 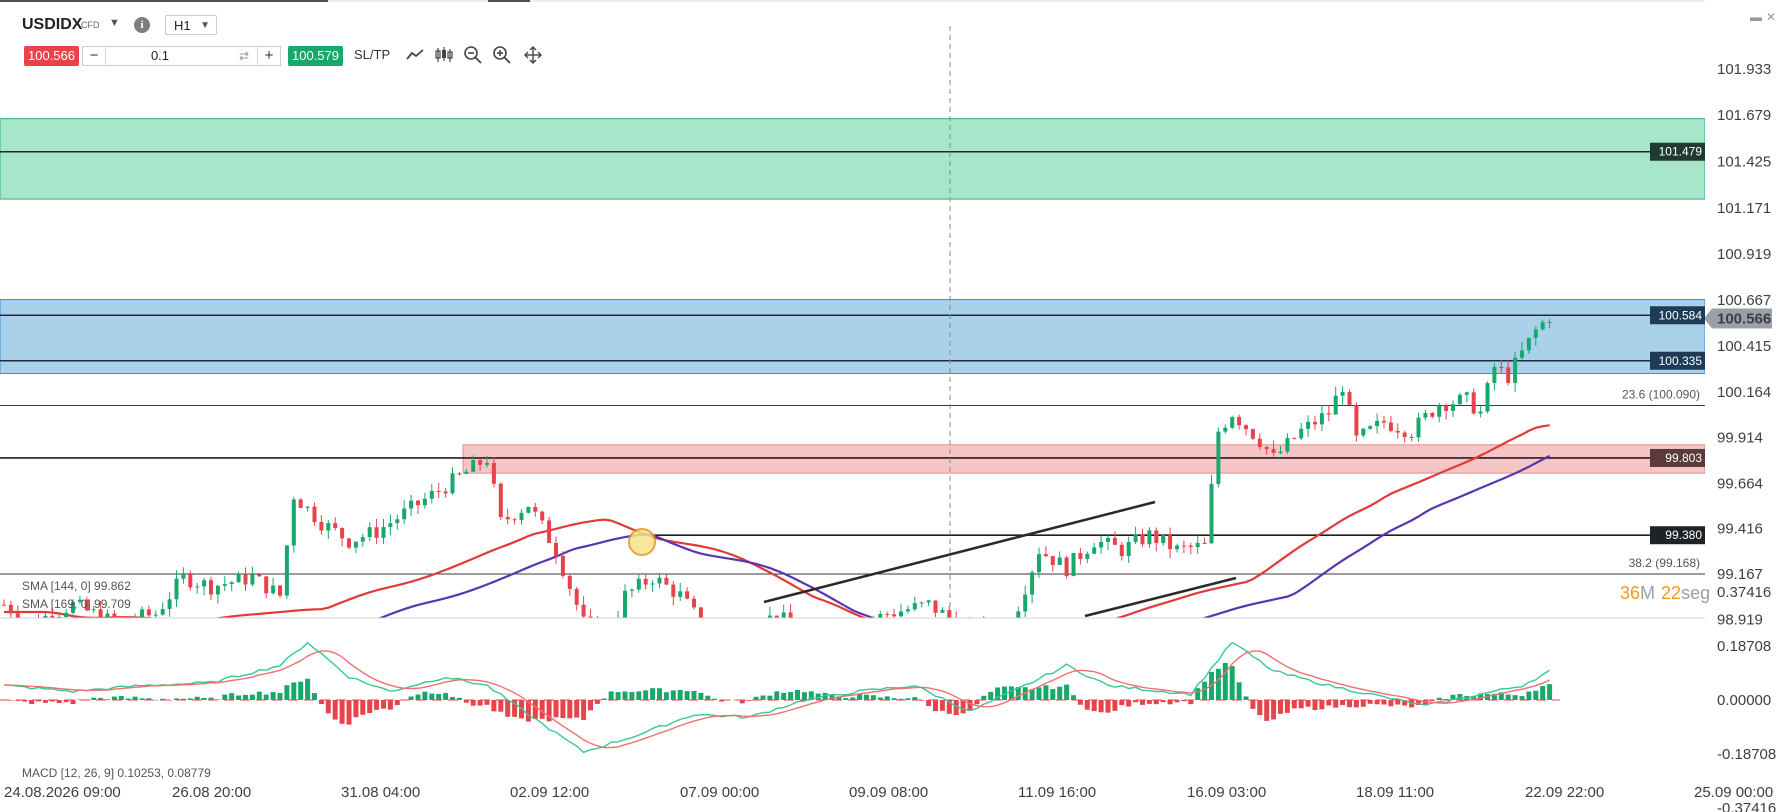 What do you see at coordinates (1756, 17) in the screenshot?
I see `minimize-icon: ▬` at bounding box center [1756, 17].